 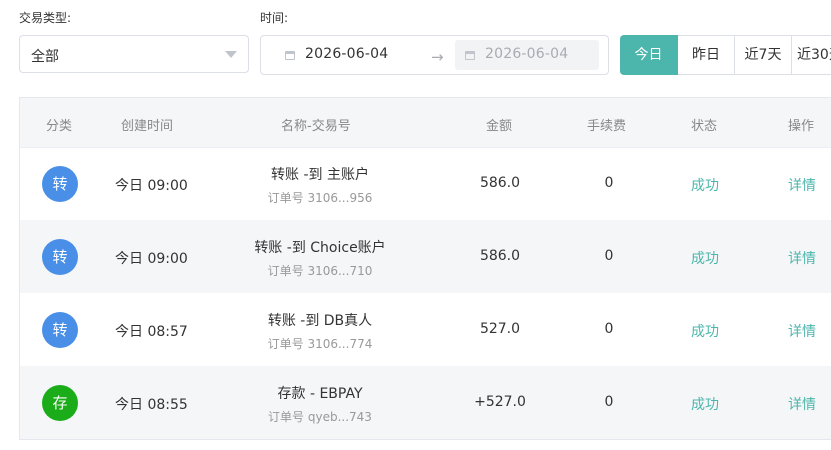 I want to click on transaction-name: 转账 -到 DB真人, so click(x=320, y=321).